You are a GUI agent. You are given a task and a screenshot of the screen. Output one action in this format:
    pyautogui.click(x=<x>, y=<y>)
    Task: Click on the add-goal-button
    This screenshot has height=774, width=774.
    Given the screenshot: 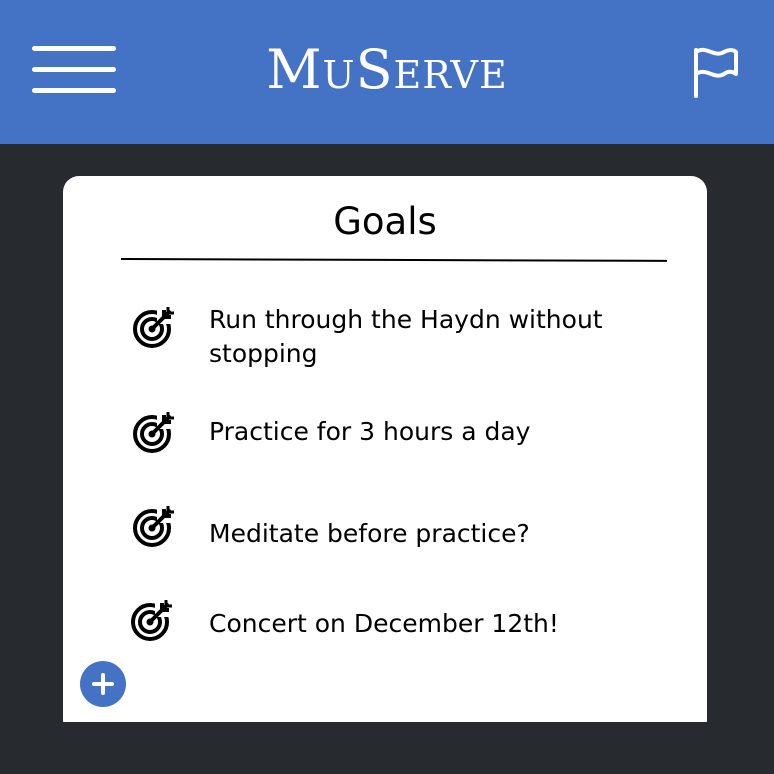 What is the action you would take?
    pyautogui.click(x=103, y=684)
    